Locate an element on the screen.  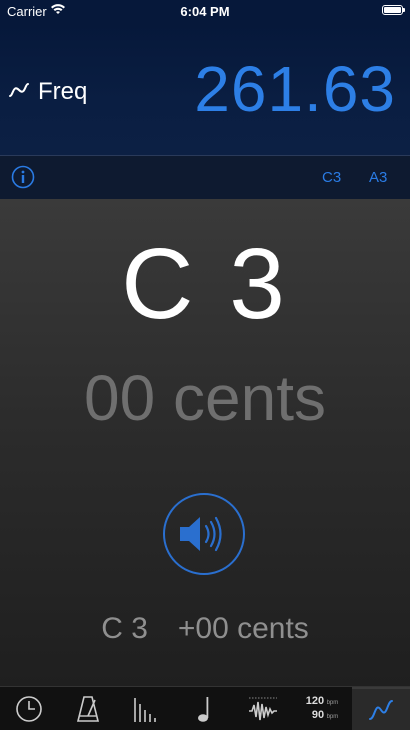
waveform-icon is located at coordinates (263, 708).